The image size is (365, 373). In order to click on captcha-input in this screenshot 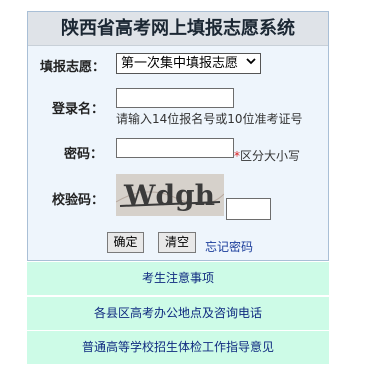, I will do `click(248, 209)`.